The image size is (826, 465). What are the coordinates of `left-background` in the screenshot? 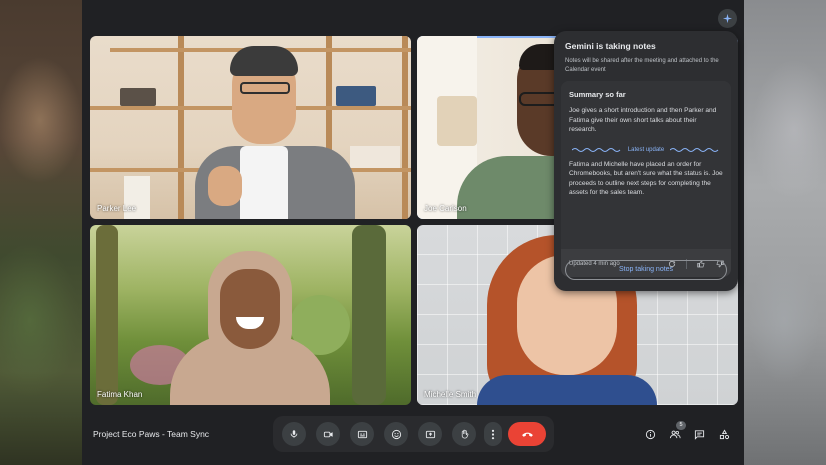 It's located at (41, 232).